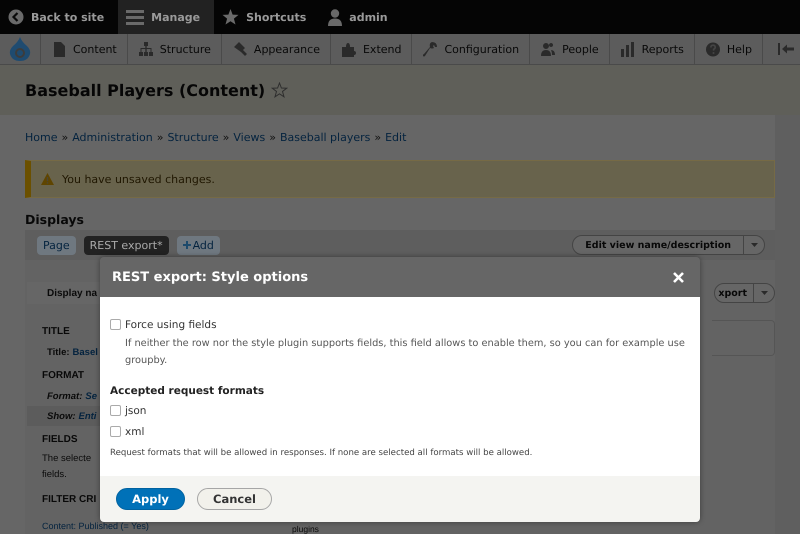 This screenshot has height=534, width=800. What do you see at coordinates (276, 49) in the screenshot?
I see `admin-menu-item: Appearance` at bounding box center [276, 49].